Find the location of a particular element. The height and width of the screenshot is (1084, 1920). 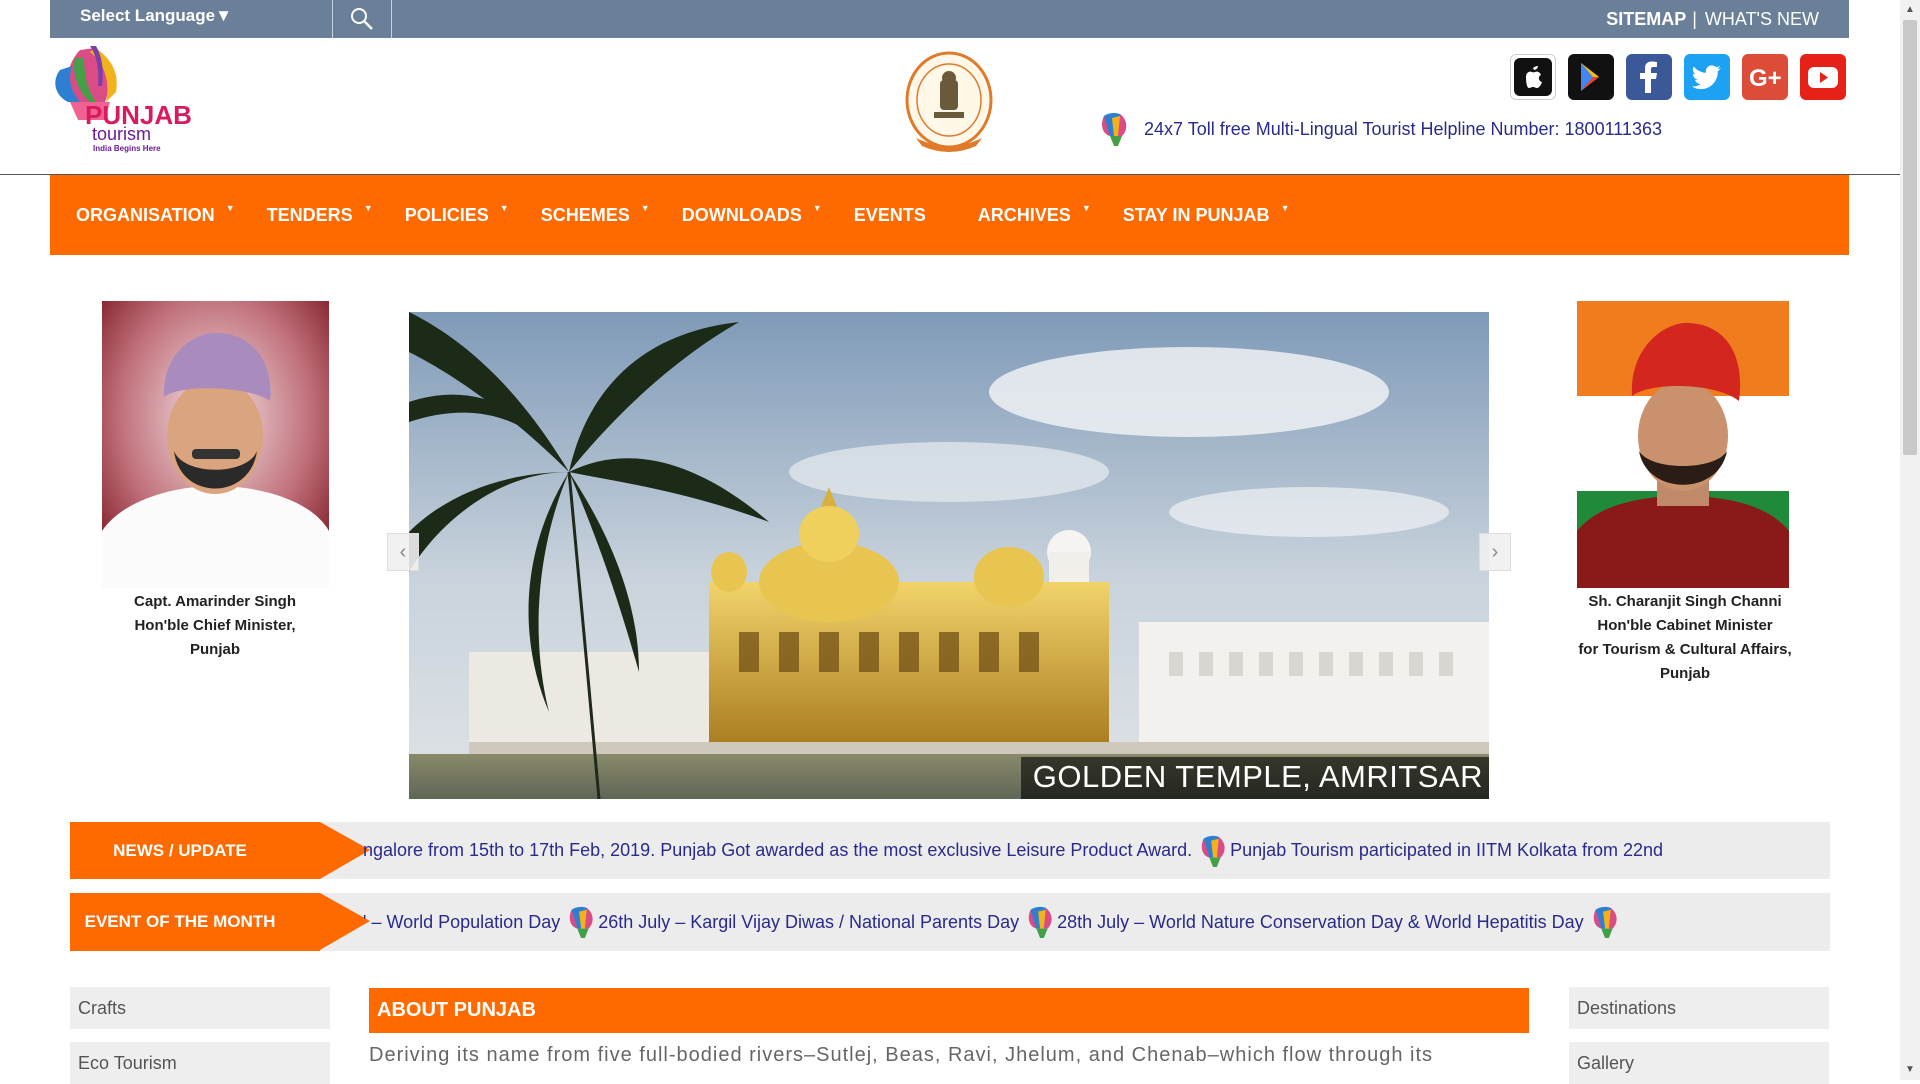

svg-text: tourism is located at coordinates (121, 134).